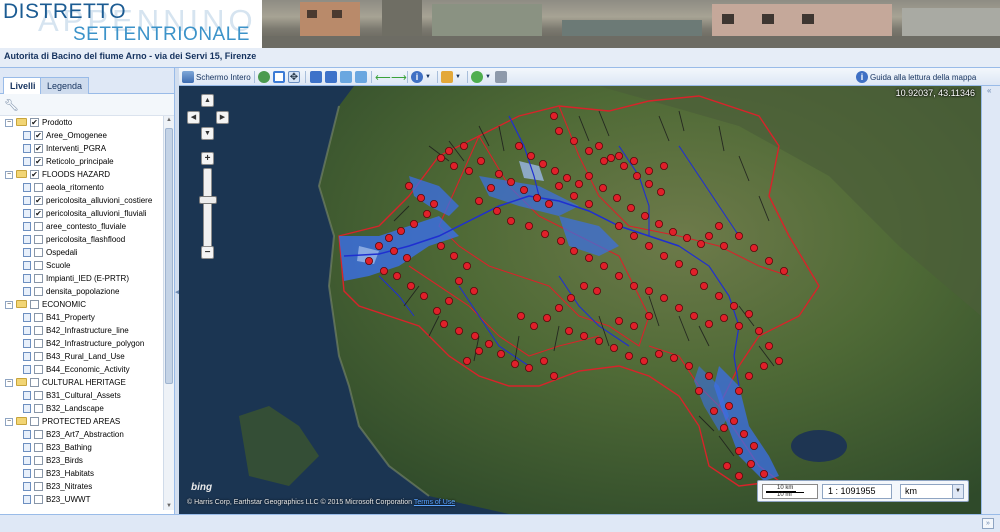 The width and height of the screenshot is (1000, 532). Describe the element at coordinates (347, 77) in the screenshot. I see `zoom-prev-button` at that location.